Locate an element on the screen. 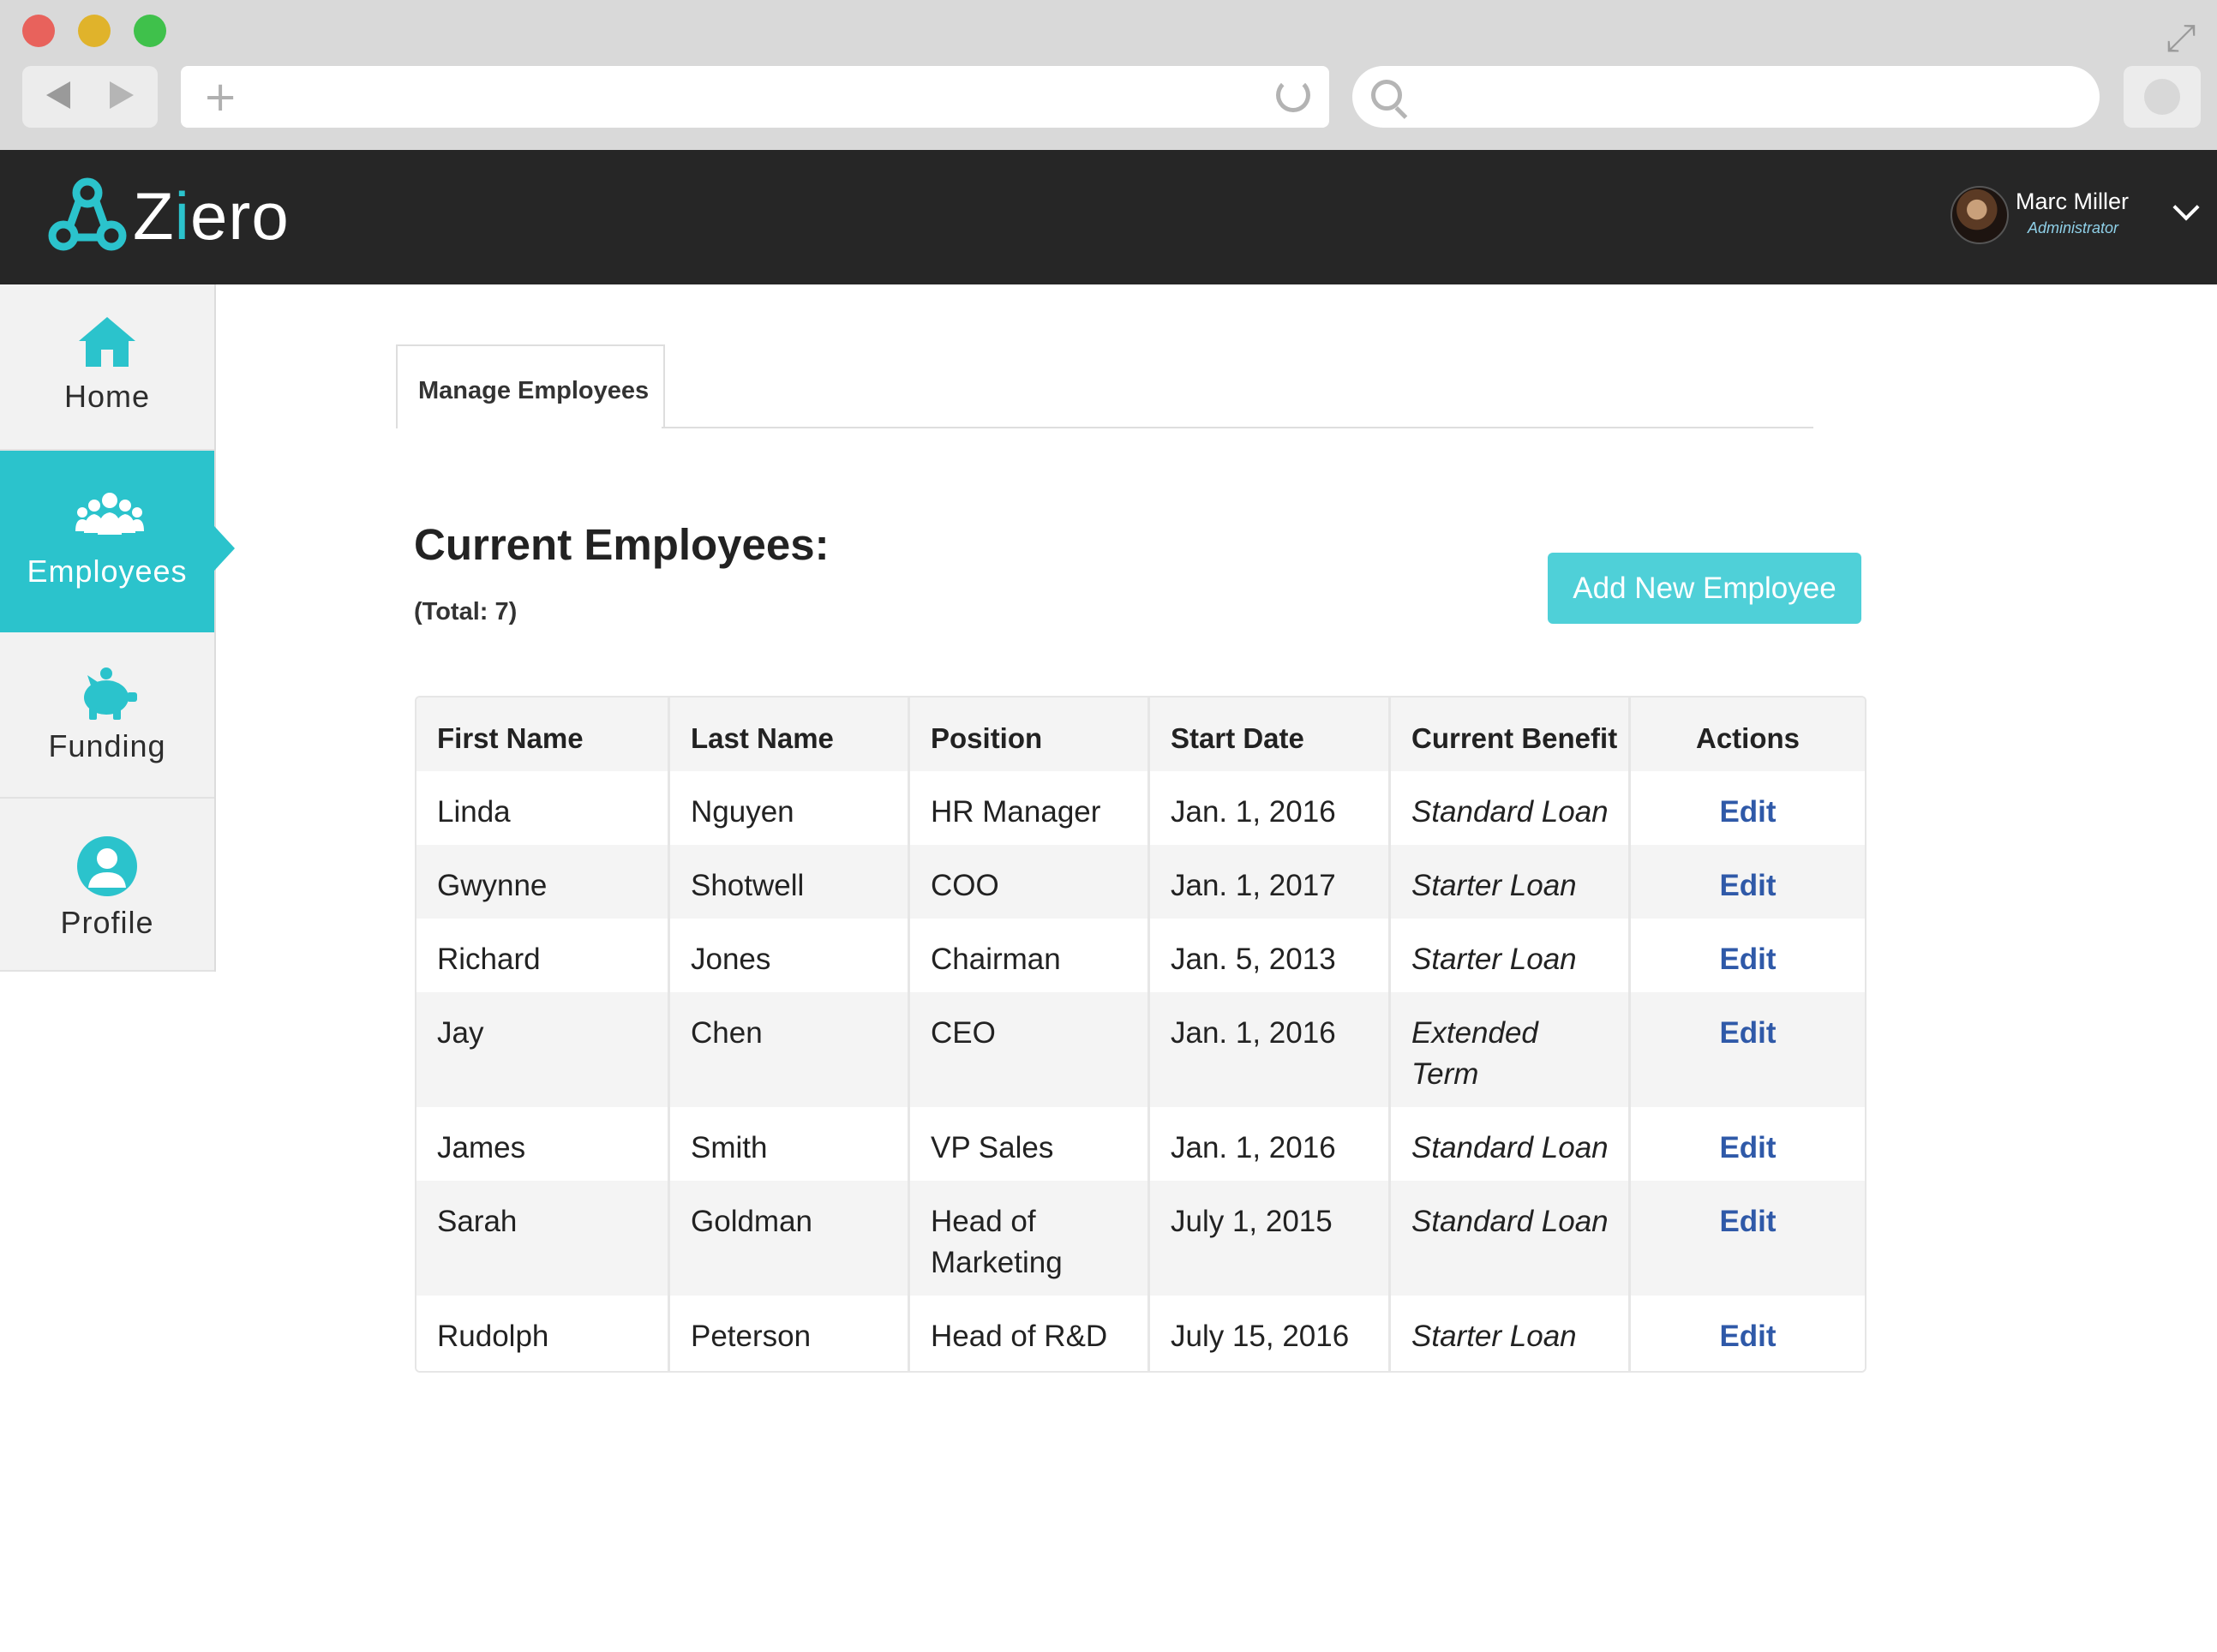 The height and width of the screenshot is (1652, 2217). start-date-cell: July 1, 2015 is located at coordinates (1271, 1238).